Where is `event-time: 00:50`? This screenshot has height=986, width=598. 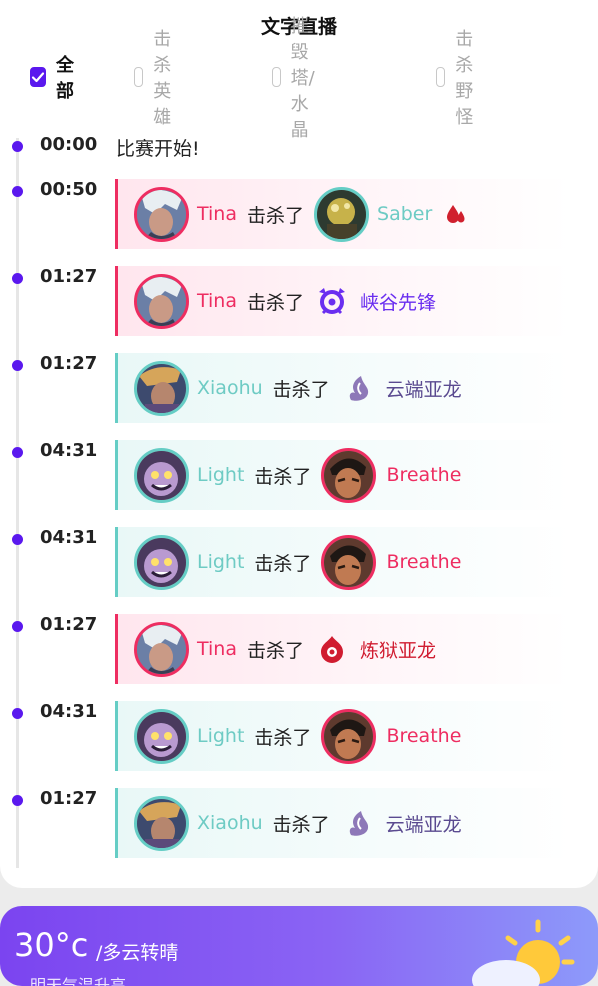
event-time: 00:50 is located at coordinates (69, 189).